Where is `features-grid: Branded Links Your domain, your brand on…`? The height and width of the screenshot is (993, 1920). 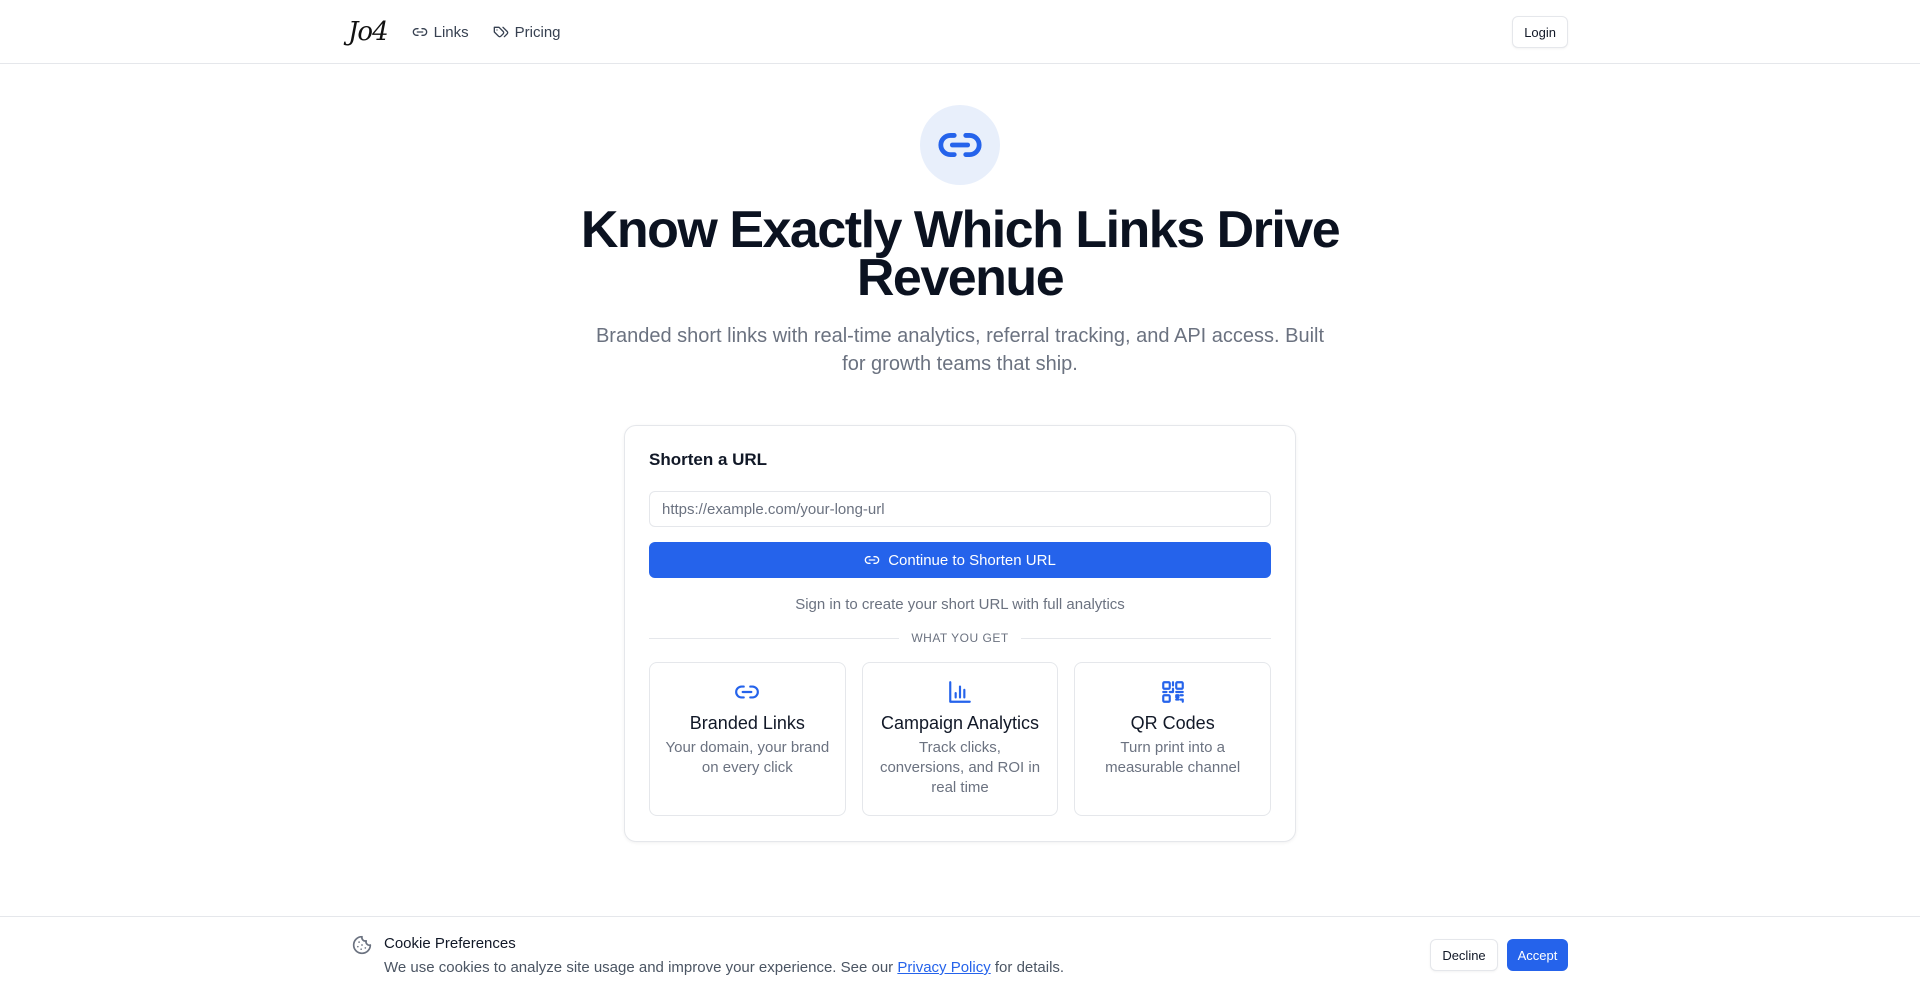 features-grid: Branded Links Your domain, your brand on… is located at coordinates (960, 739).